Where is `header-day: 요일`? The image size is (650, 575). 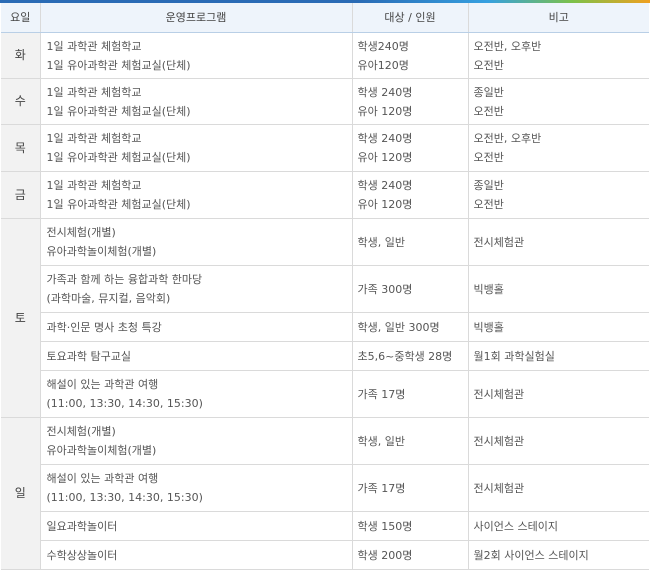
header-day: 요일 is located at coordinates (21, 18).